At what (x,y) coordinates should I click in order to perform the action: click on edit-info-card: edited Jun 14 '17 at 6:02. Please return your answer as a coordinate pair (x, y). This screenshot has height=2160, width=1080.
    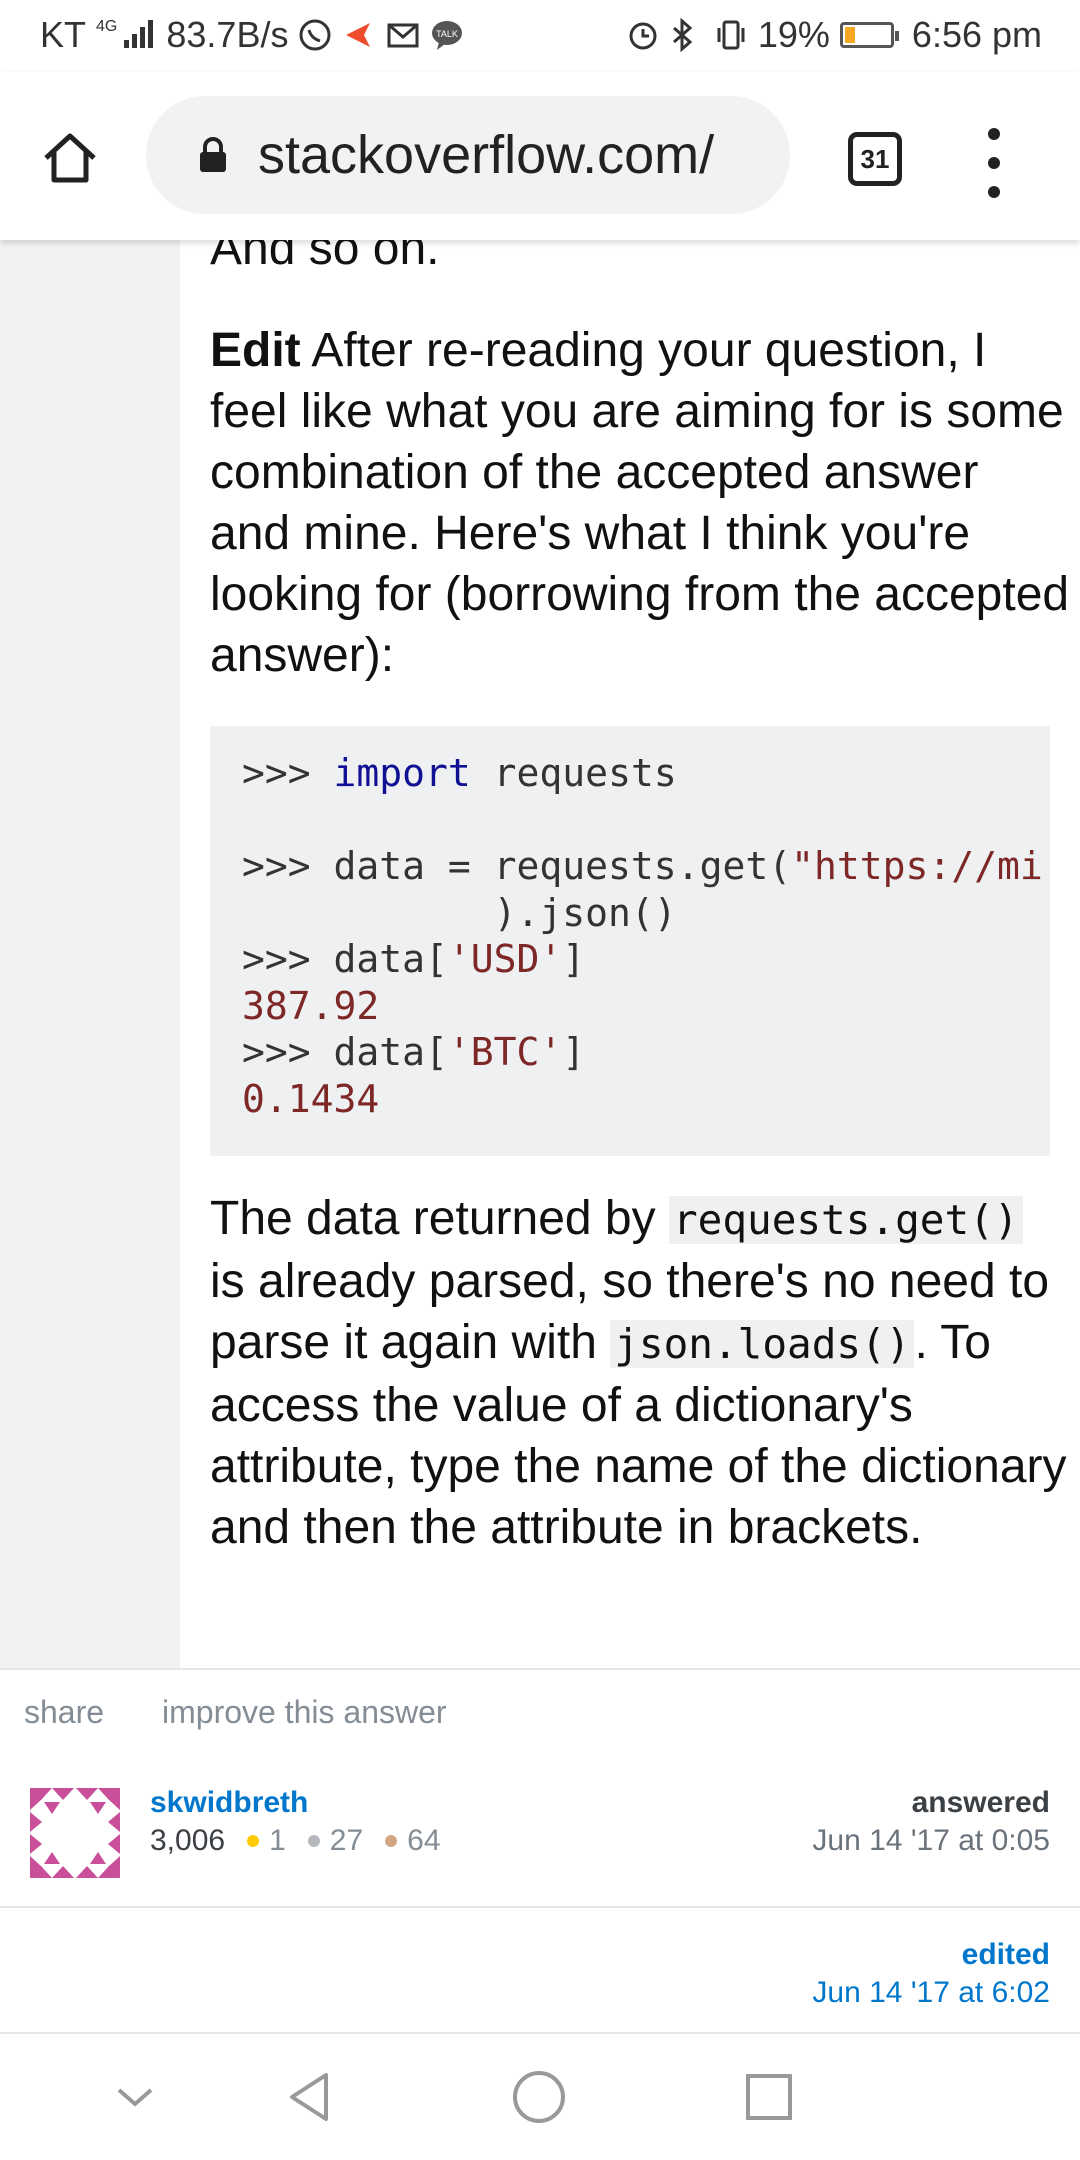
    Looking at the image, I should click on (540, 1971).